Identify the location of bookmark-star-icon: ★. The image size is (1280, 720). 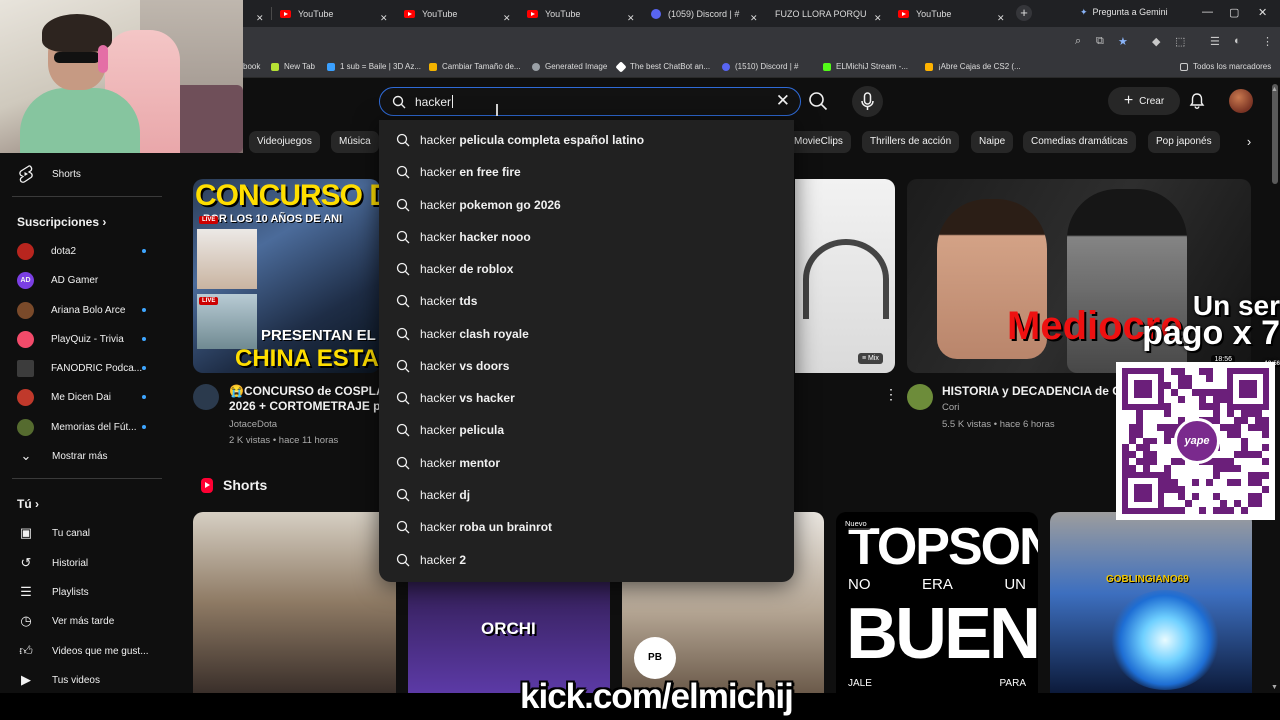
(1123, 41).